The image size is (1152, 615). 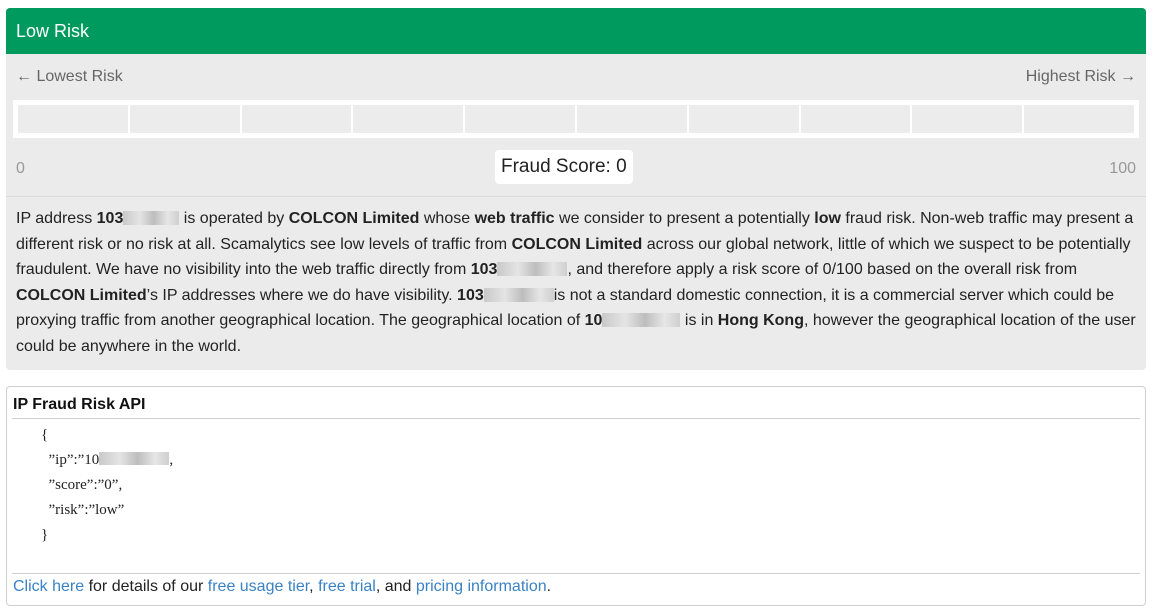 What do you see at coordinates (576, 573) in the screenshot?
I see `api-footer-divider` at bounding box center [576, 573].